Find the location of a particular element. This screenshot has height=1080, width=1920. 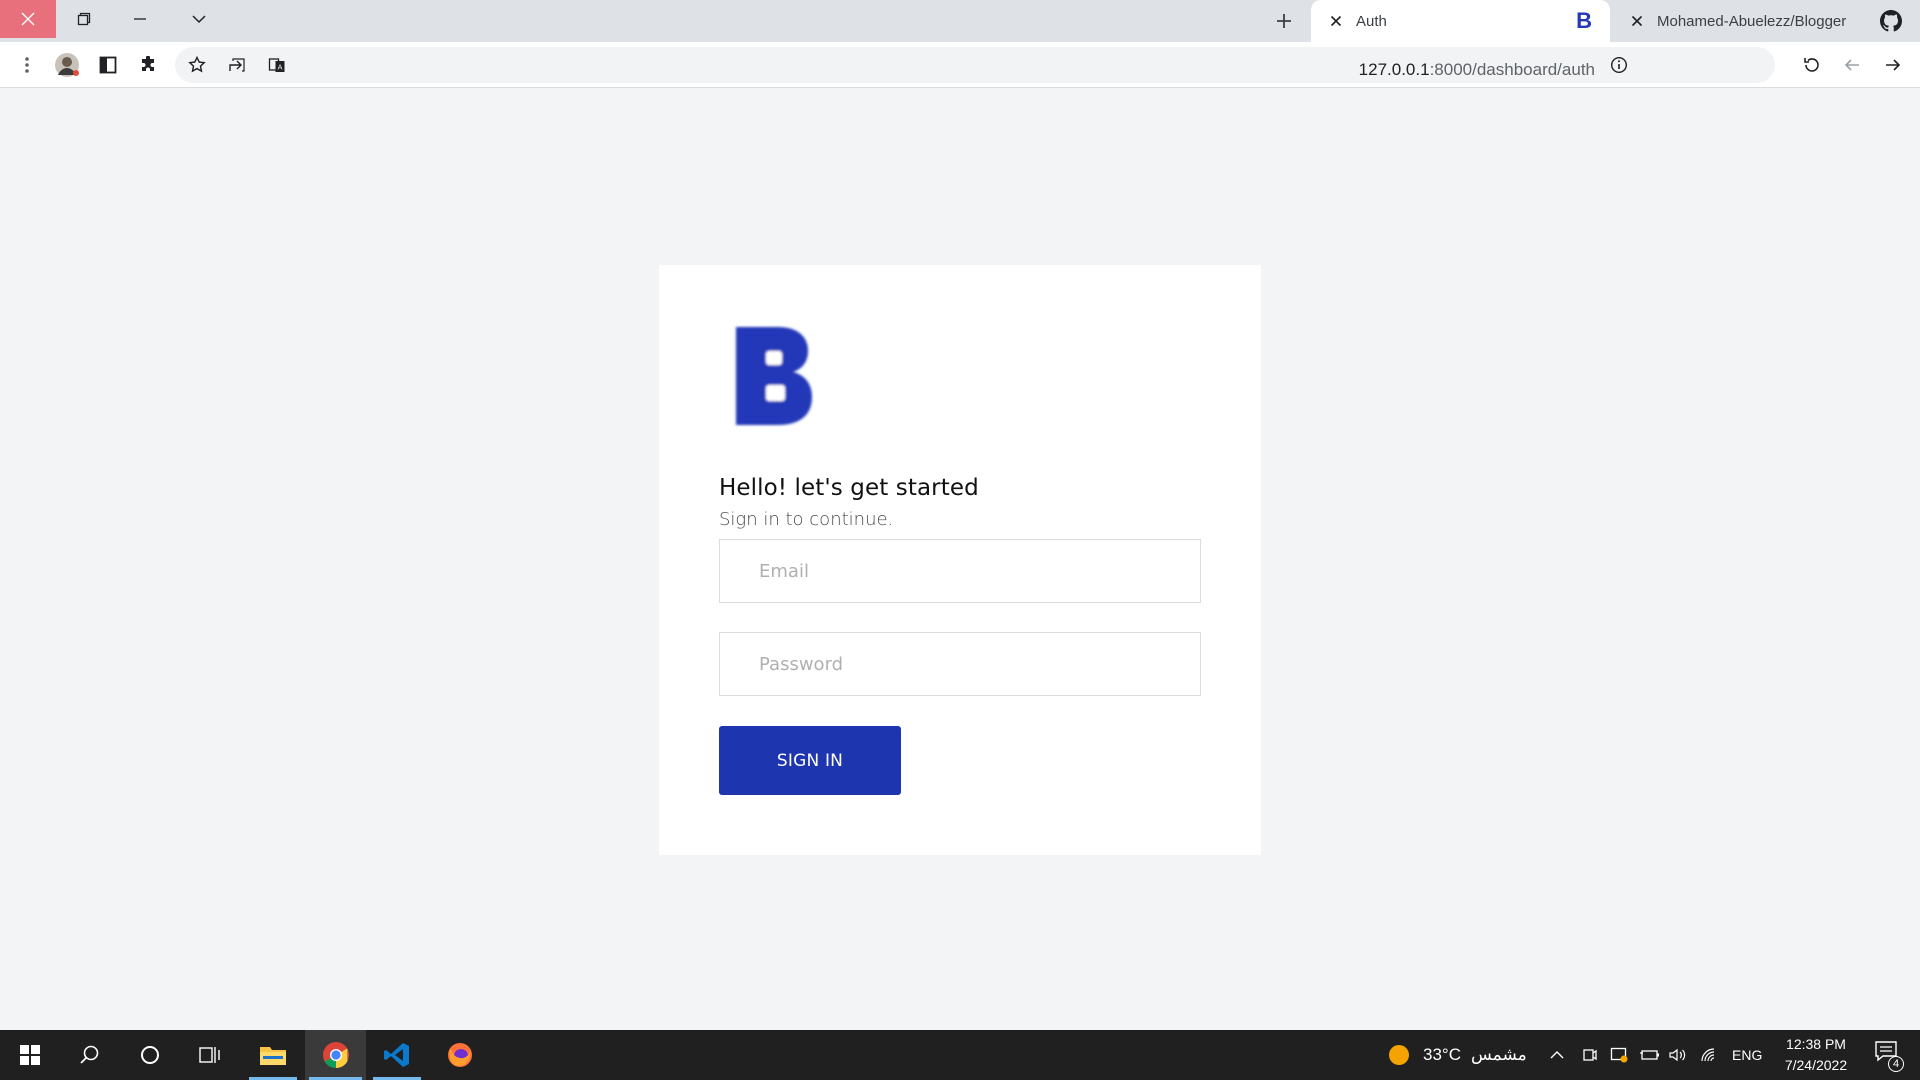

restore-icon is located at coordinates (84, 19).